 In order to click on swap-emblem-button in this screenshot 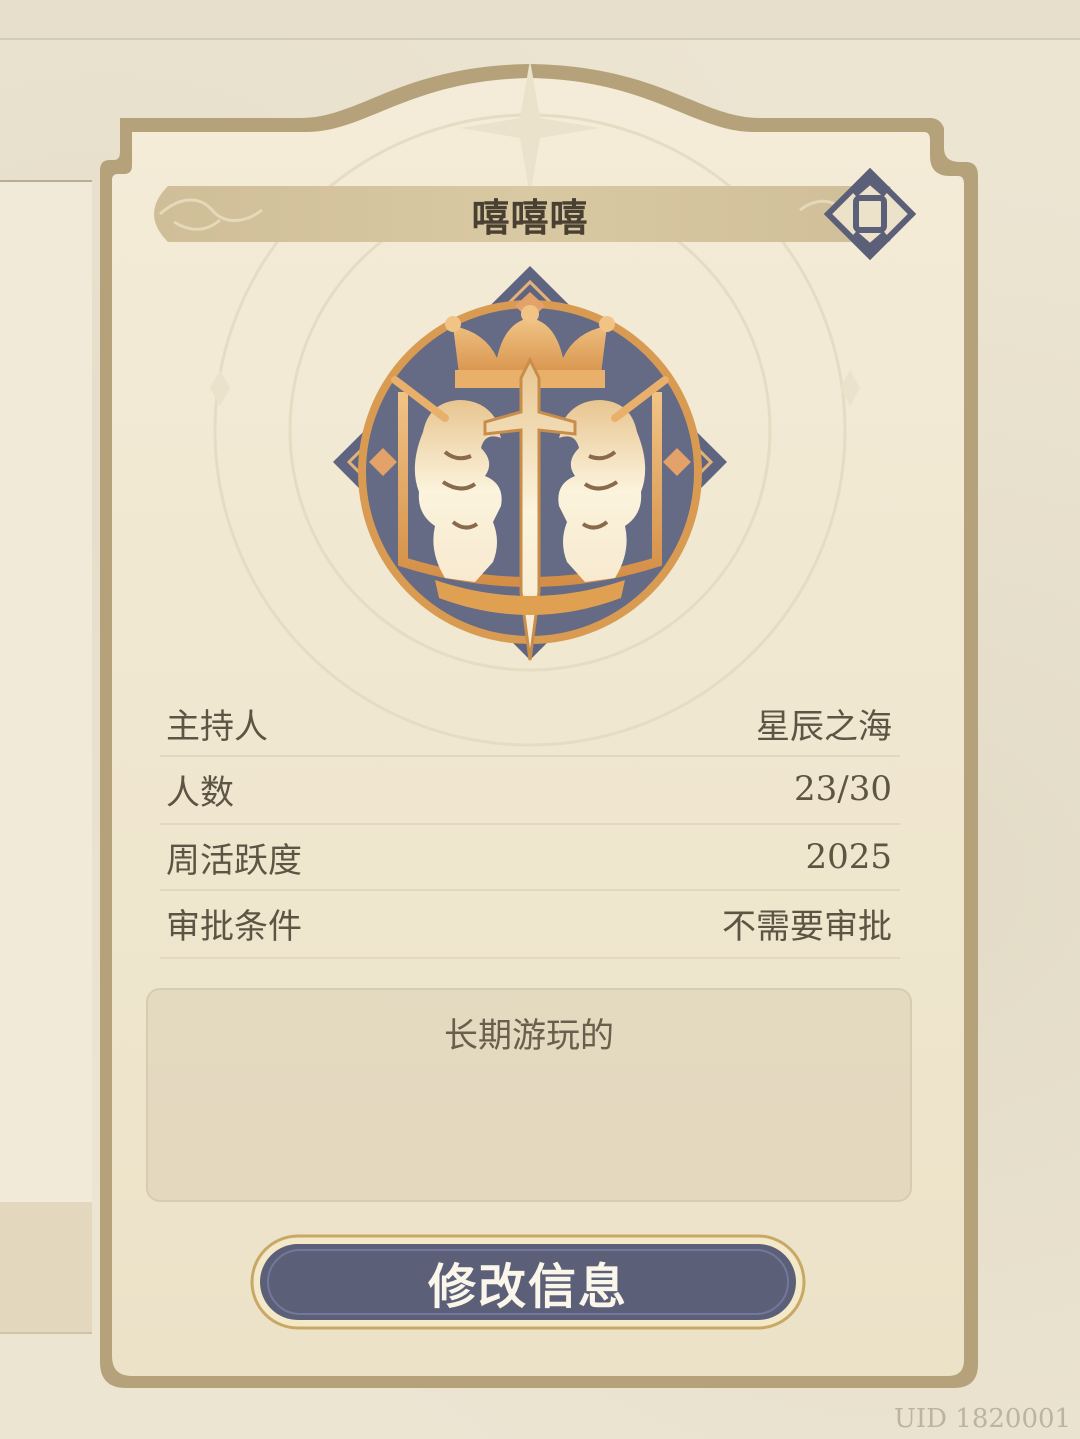, I will do `click(870, 214)`.